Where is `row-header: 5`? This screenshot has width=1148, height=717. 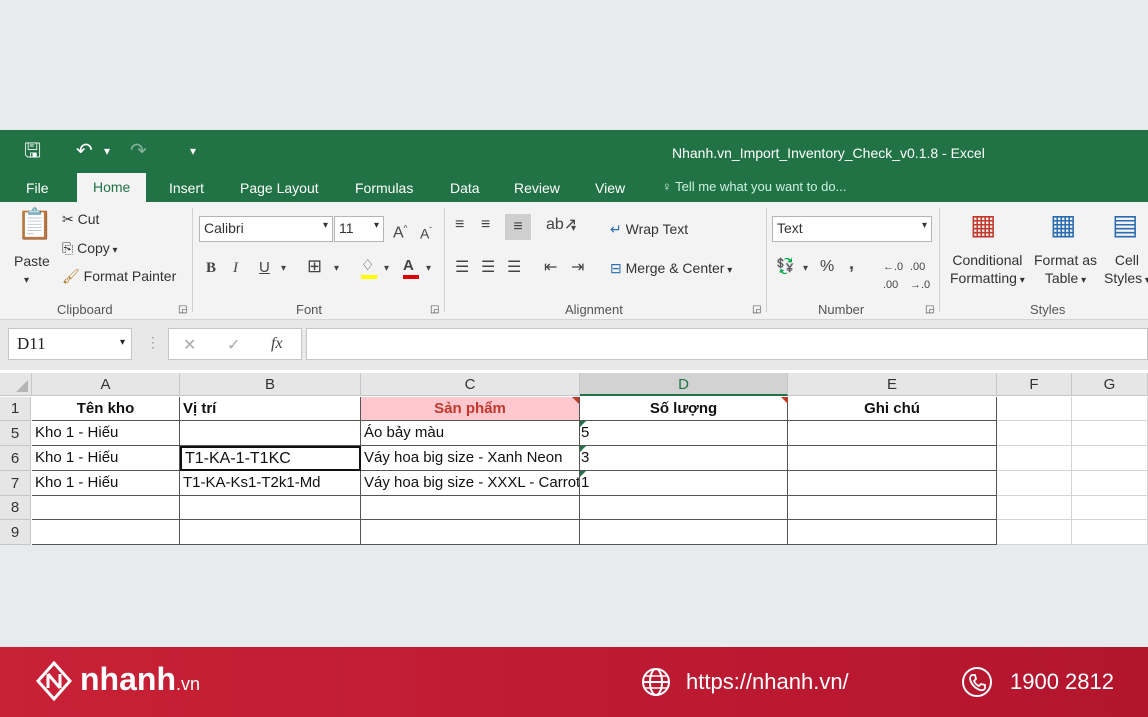
row-header: 5 is located at coordinates (15, 433).